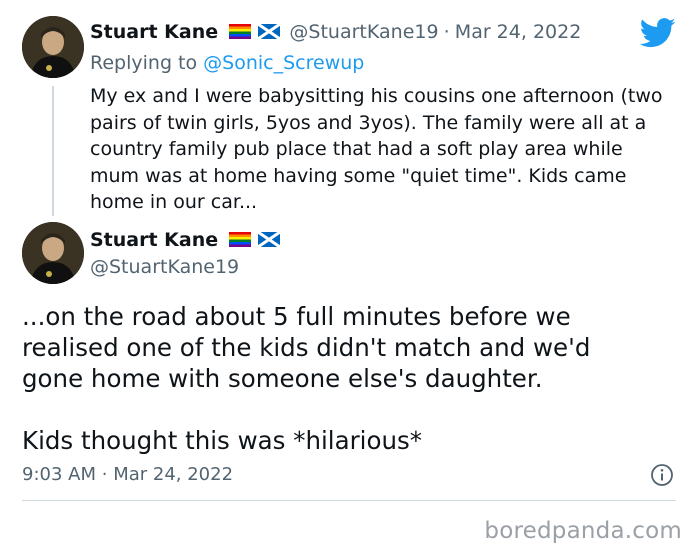  What do you see at coordinates (657, 35) in the screenshot?
I see `twitter-bird-icon` at bounding box center [657, 35].